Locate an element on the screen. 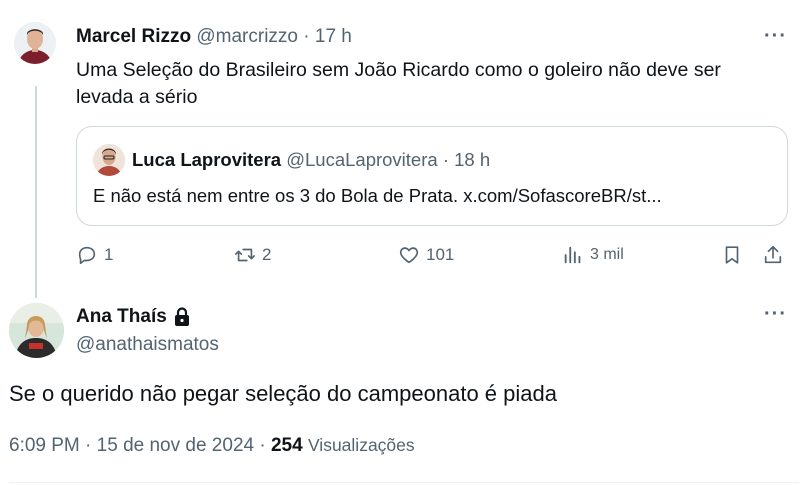 The image size is (811, 485). quoted-author-handle: @LucaLaprovitera is located at coordinates (362, 159).